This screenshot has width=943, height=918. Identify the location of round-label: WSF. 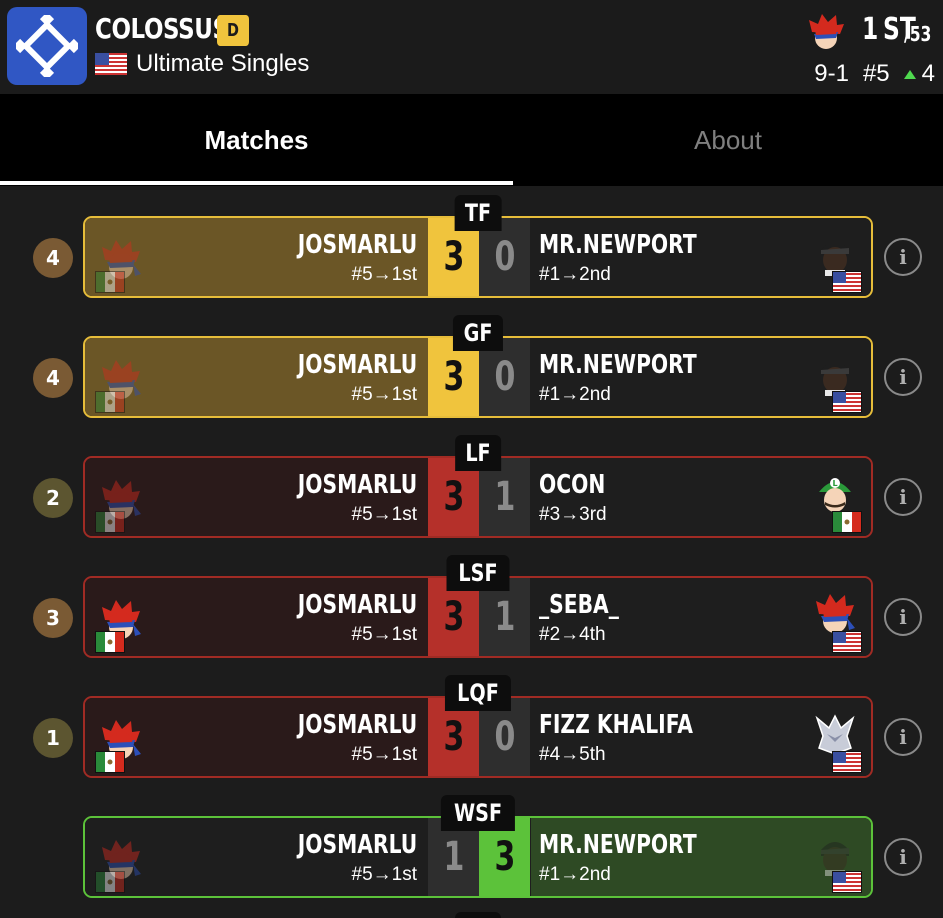
(478, 813).